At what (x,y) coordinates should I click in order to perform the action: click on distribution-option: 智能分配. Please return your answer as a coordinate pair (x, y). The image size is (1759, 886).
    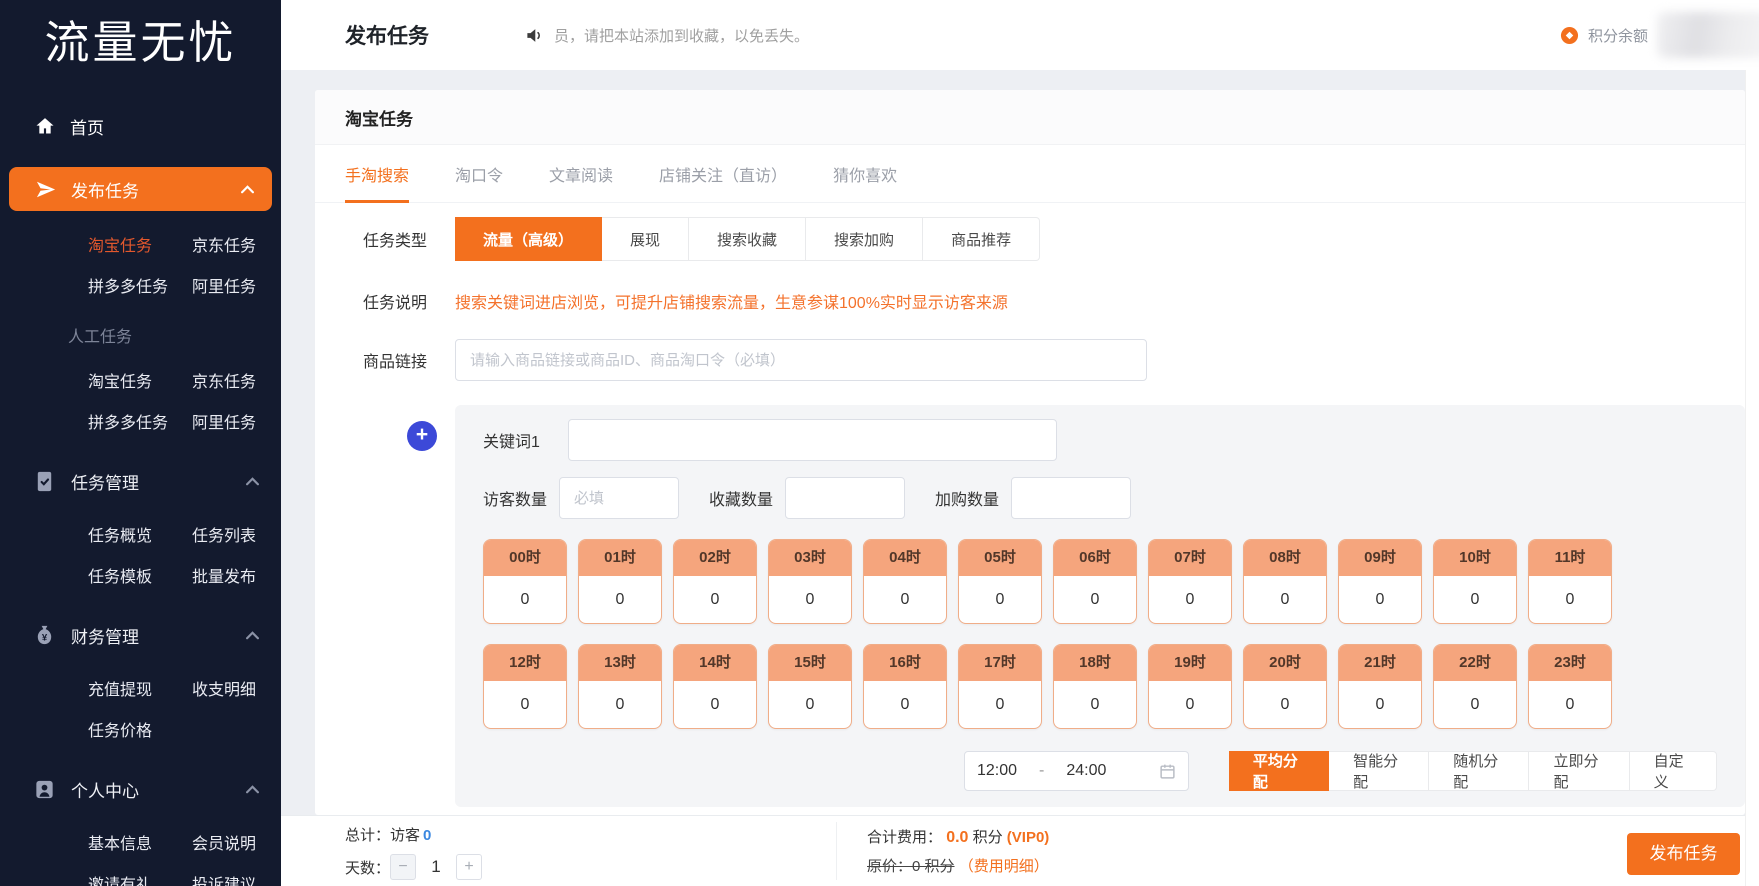
    Looking at the image, I should click on (1379, 771).